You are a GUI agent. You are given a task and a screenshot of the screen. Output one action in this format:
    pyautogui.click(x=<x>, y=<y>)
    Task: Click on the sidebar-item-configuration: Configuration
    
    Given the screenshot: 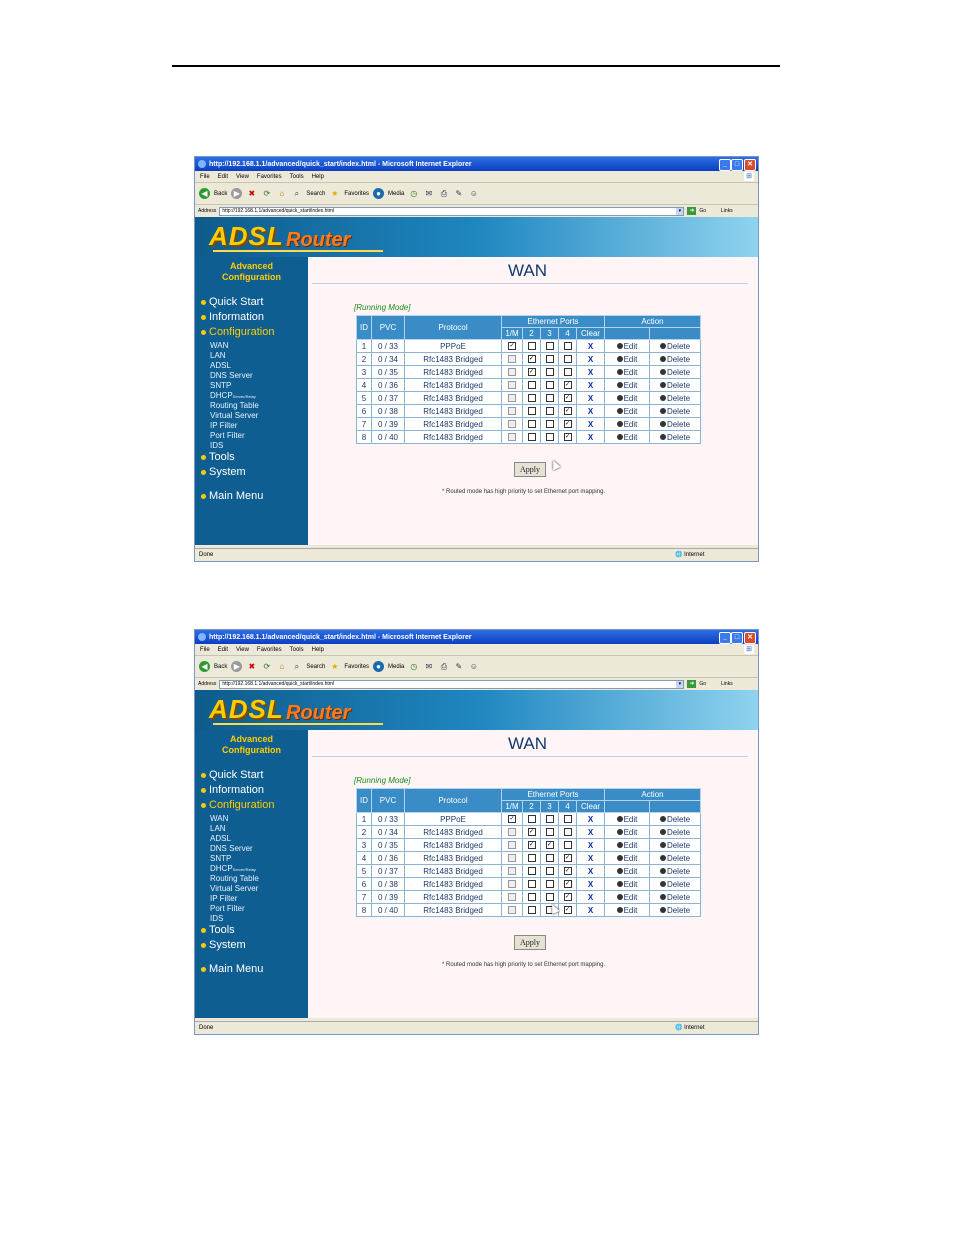 What is the action you would take?
    pyautogui.click(x=237, y=332)
    